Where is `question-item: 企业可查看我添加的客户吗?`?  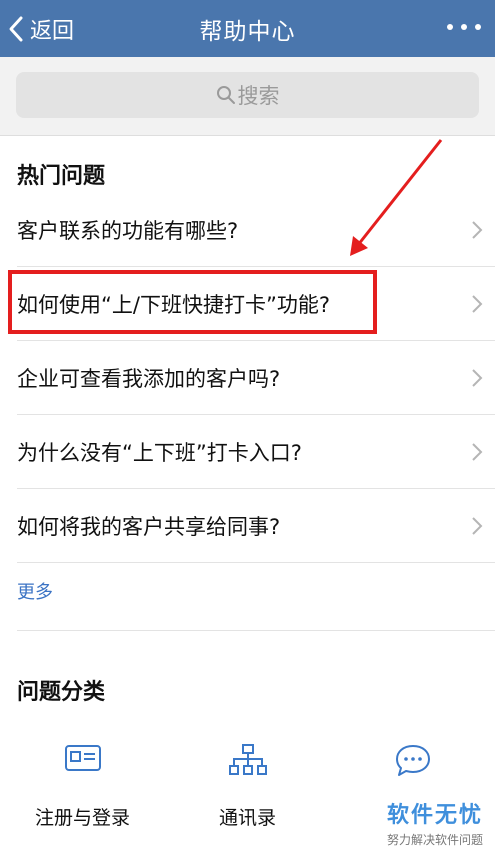 question-item: 企业可查看我添加的客户吗? is located at coordinates (247, 378).